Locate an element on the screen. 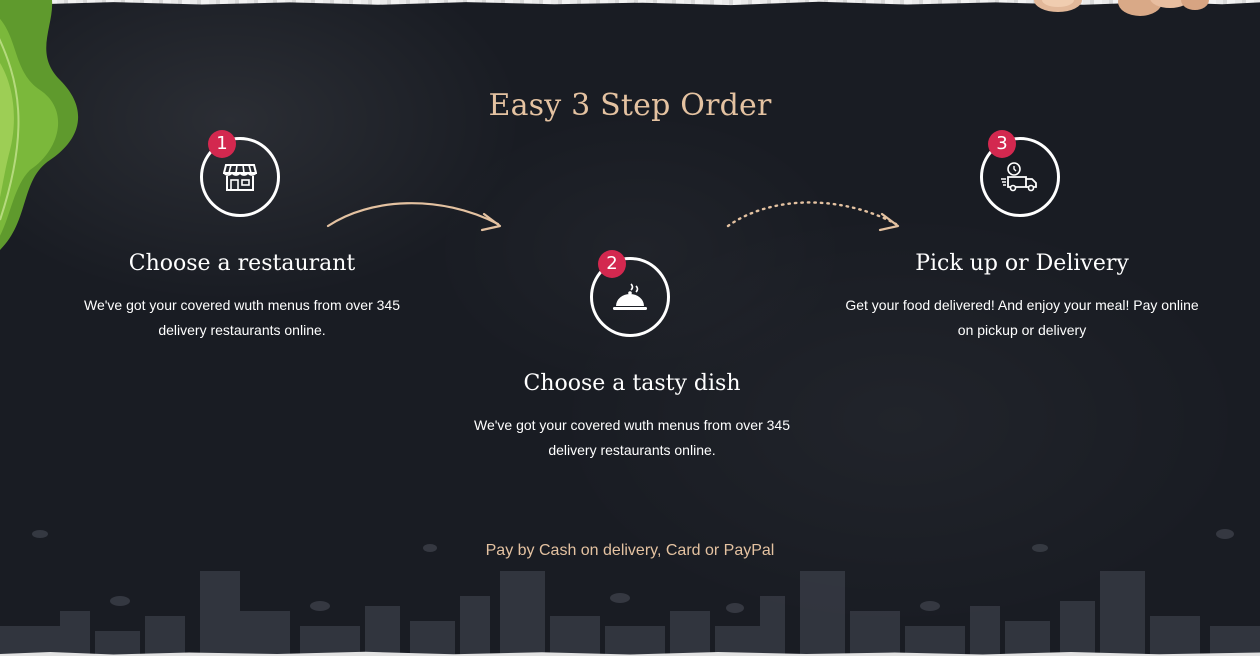  step-1-number-badge: 1 is located at coordinates (222, 144).